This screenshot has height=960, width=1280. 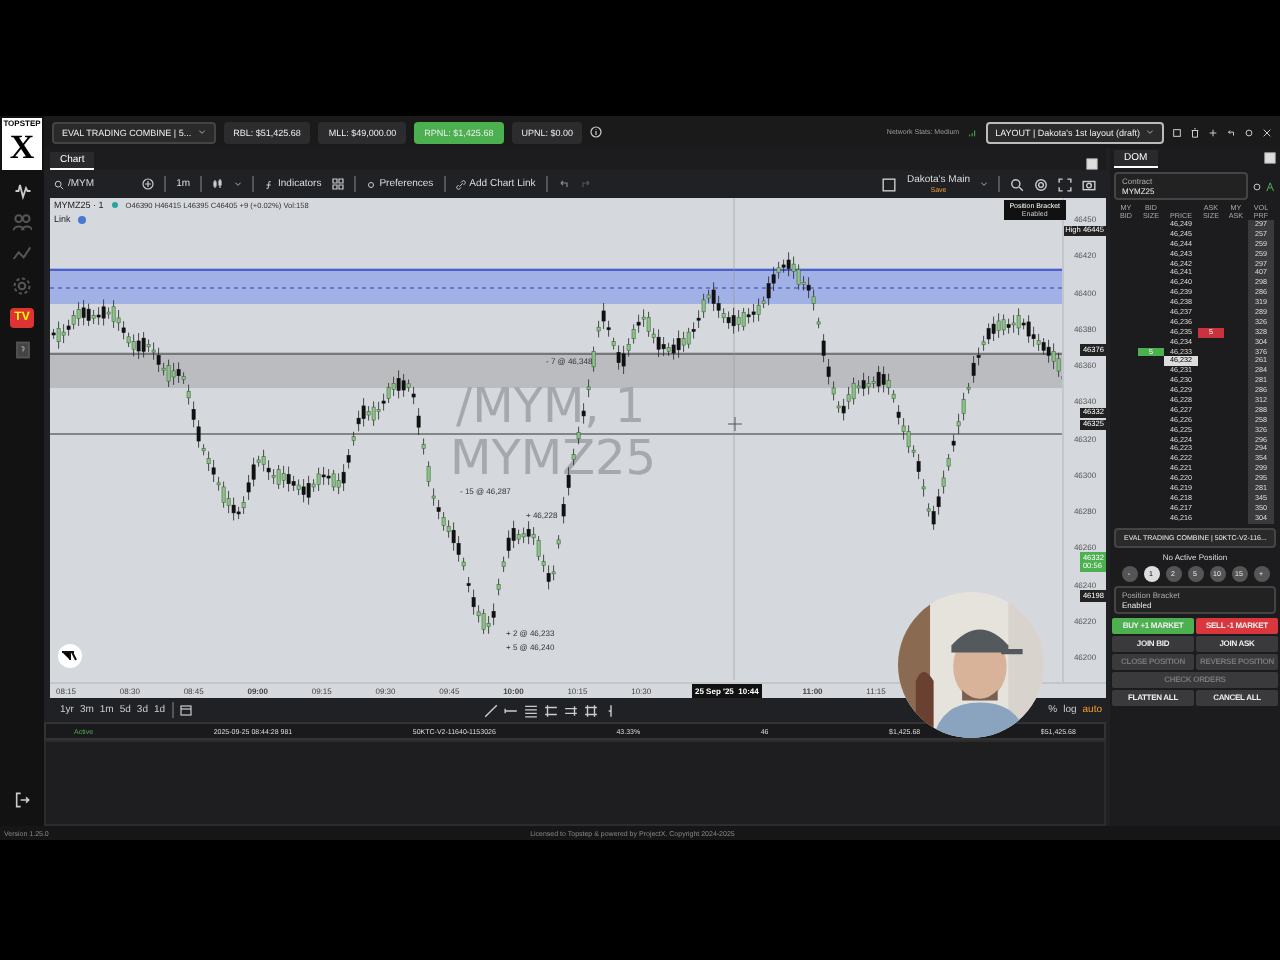 What do you see at coordinates (22, 254) in the screenshot?
I see `trend-icon` at bounding box center [22, 254].